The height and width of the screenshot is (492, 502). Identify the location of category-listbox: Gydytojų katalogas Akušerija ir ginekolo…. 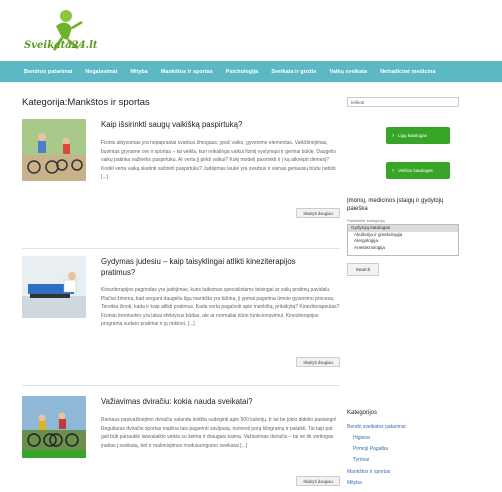
(403, 240).